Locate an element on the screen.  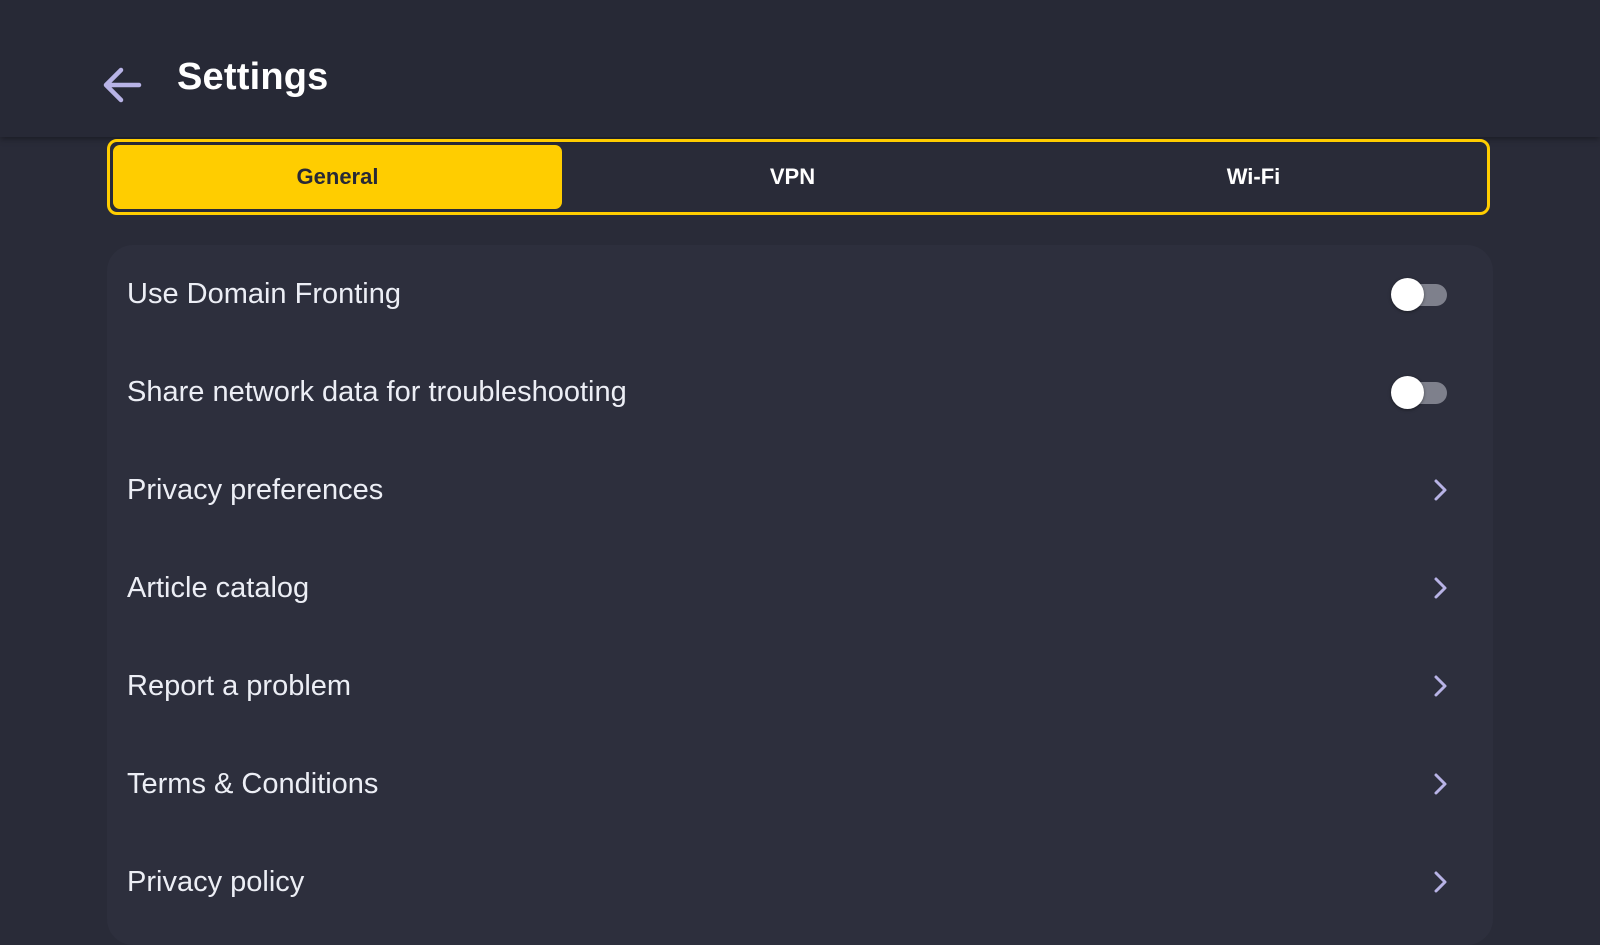
setting-article-catalog: Article catalog is located at coordinates (800, 588).